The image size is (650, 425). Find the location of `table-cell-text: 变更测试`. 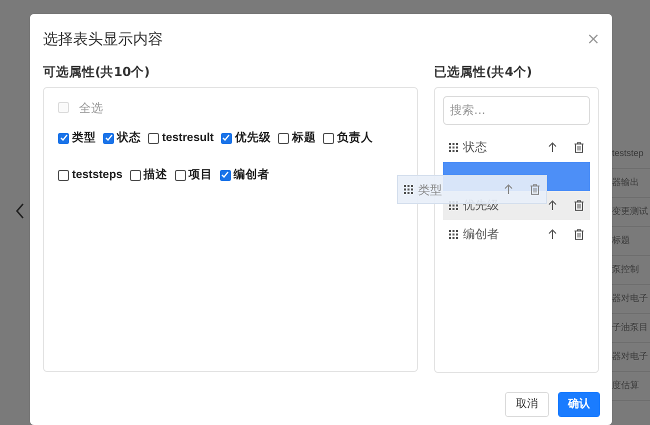

table-cell-text: 变更测试 is located at coordinates (630, 211).